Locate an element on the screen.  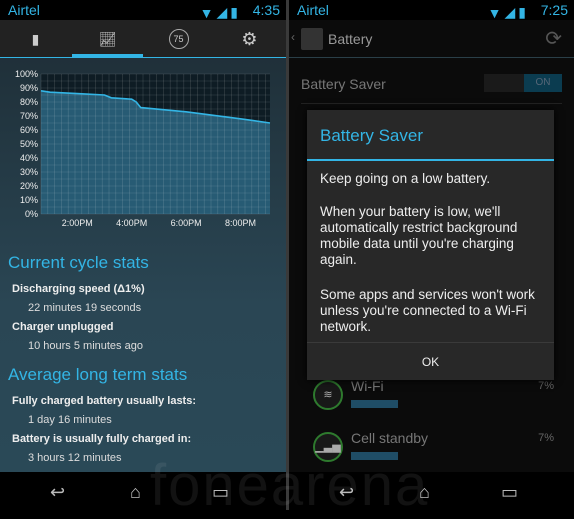
y-tick-label: 20% is located at coordinates (29, 186).